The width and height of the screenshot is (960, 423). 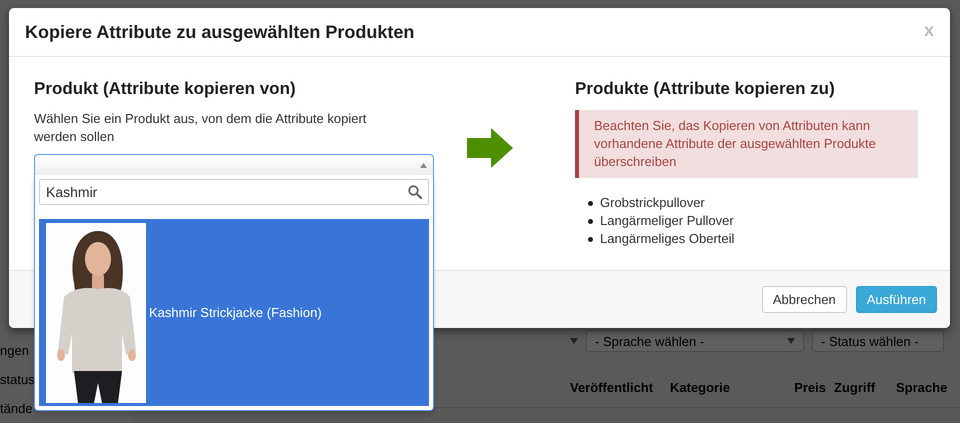 I want to click on search-field: Kashmir, so click(x=234, y=192).